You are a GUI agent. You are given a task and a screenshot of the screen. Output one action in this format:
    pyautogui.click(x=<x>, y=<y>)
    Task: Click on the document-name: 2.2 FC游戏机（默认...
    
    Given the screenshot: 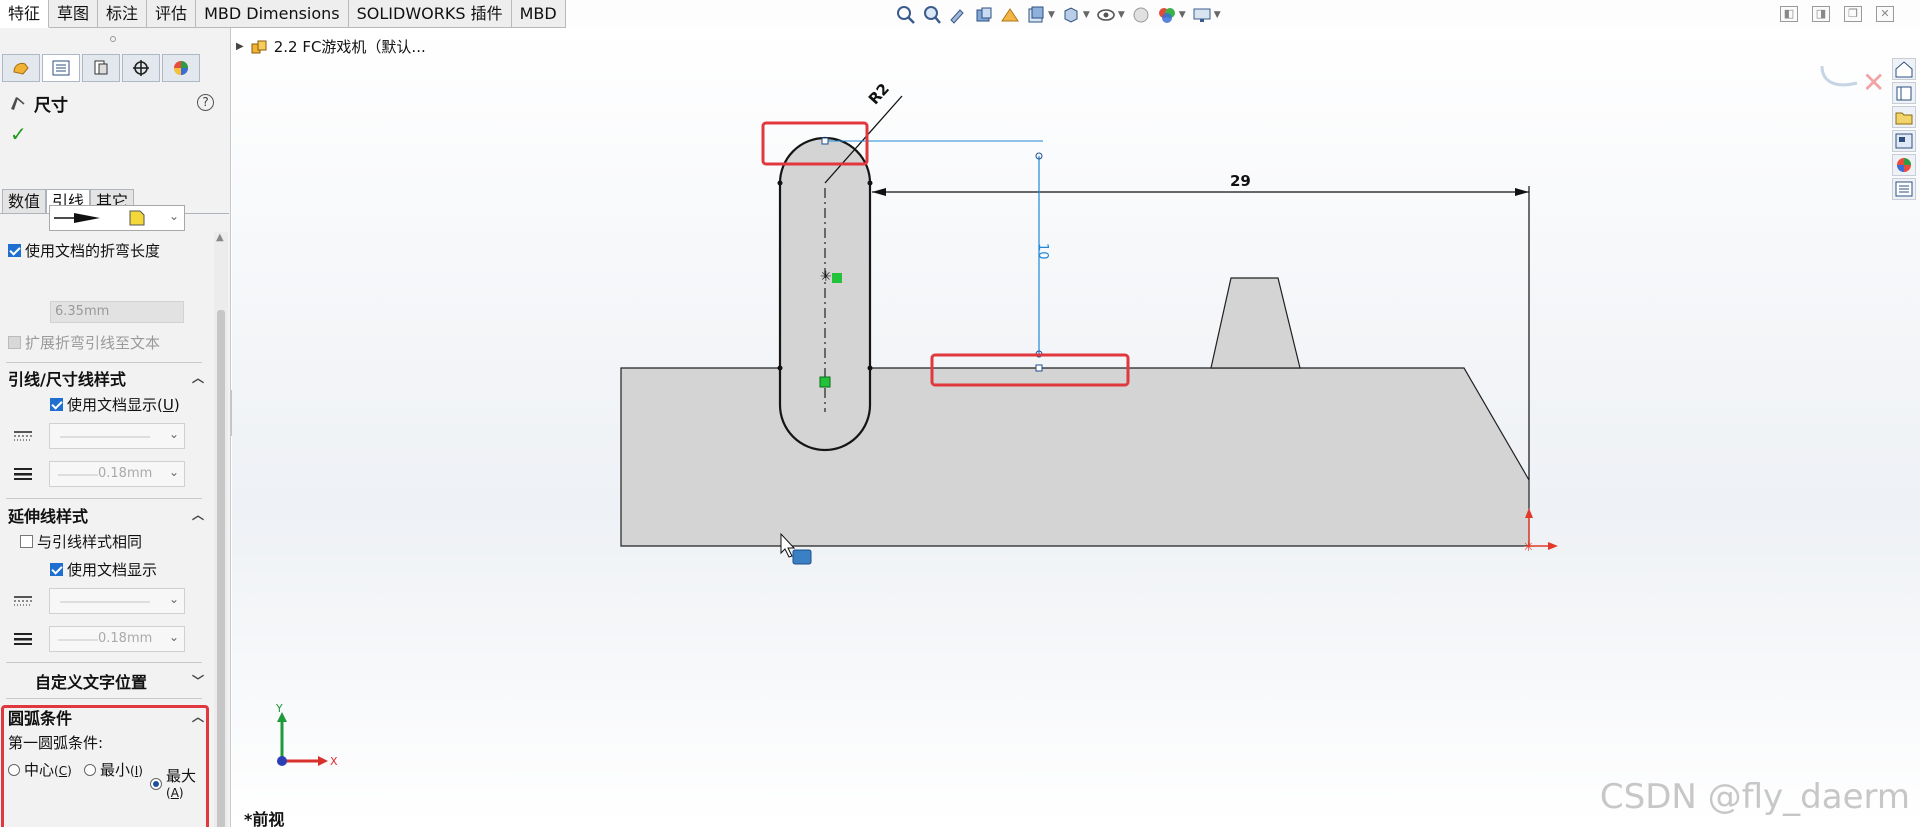 What is the action you would take?
    pyautogui.click(x=349, y=47)
    